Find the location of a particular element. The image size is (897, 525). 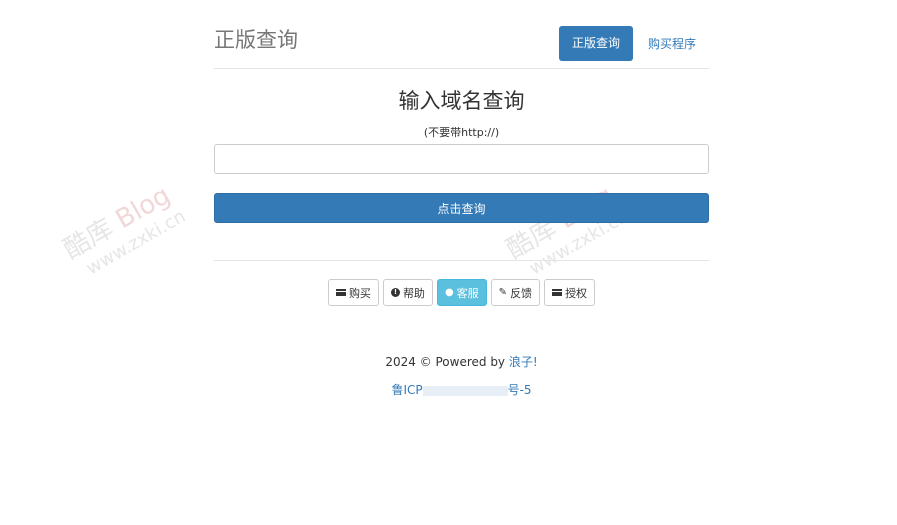

author-link: 浪子! is located at coordinates (523, 362).